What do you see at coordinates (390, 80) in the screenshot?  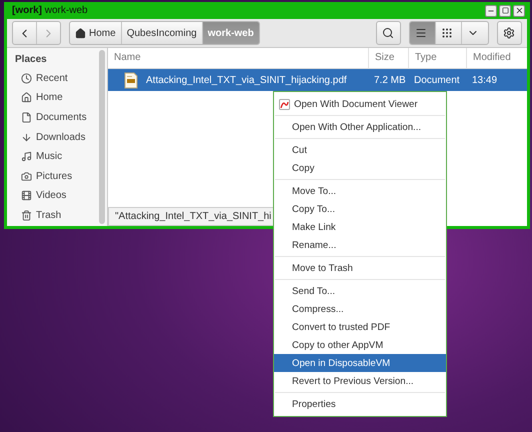 I see `file-size: 7.2 MB` at bounding box center [390, 80].